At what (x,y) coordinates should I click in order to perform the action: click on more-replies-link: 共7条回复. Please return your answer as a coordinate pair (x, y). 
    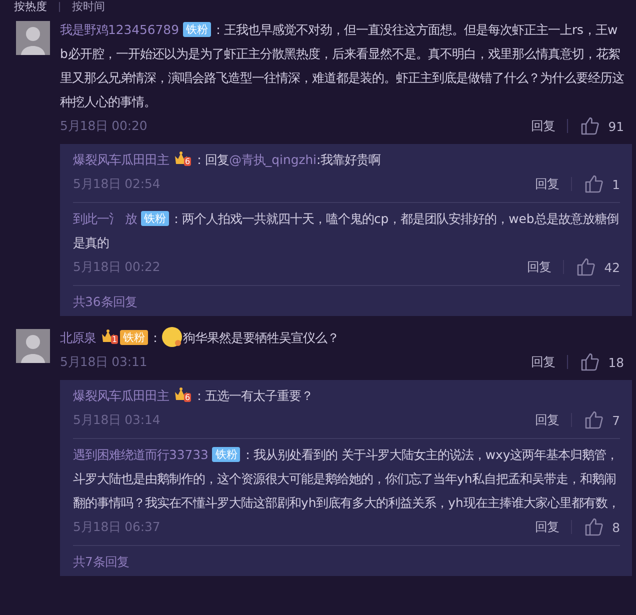
    Looking at the image, I should click on (346, 562).